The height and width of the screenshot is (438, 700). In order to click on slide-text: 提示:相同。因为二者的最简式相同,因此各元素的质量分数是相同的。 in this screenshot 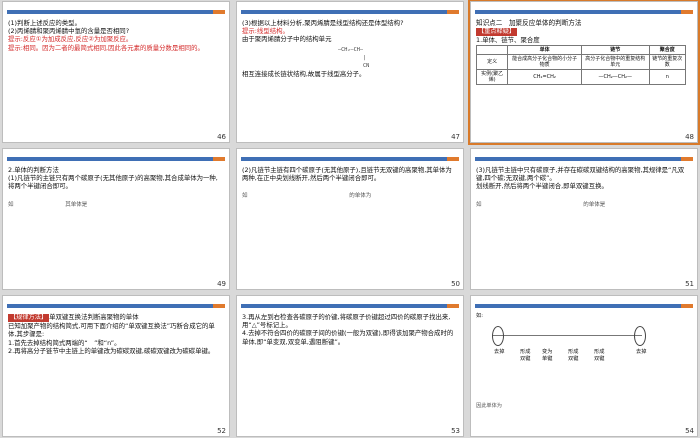, I will do `click(106, 47)`.